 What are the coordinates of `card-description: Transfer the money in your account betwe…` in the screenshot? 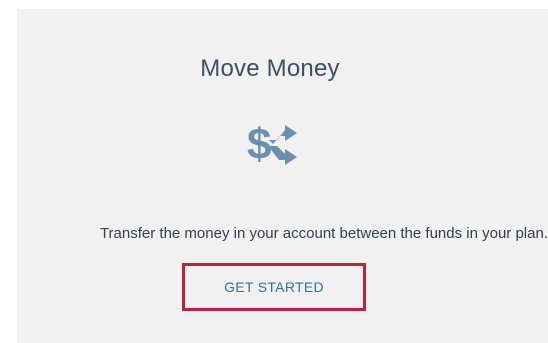 It's located at (323, 233).